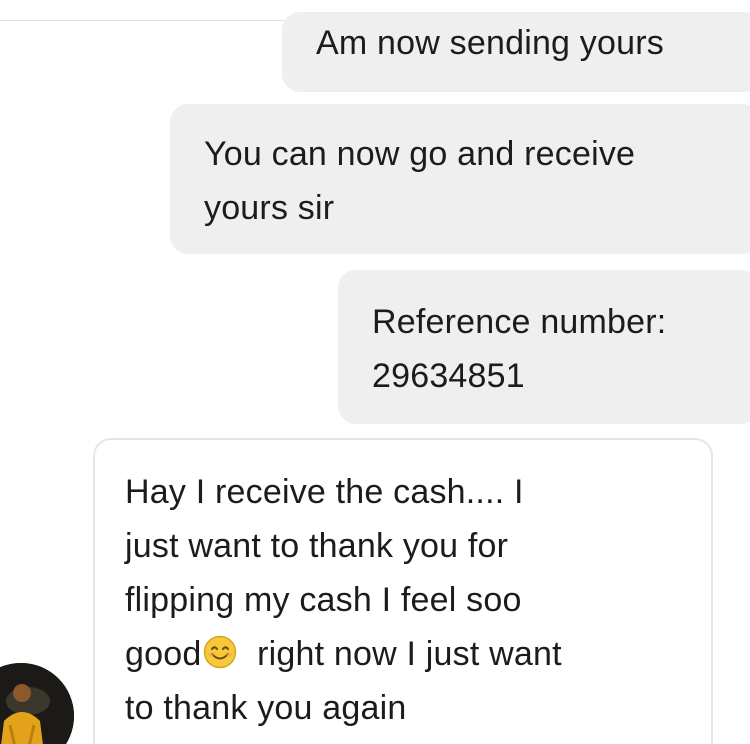 Image resolution: width=750 pixels, height=744 pixels. Describe the element at coordinates (490, 43) in the screenshot. I see `message-text: Am now sending yours` at that location.